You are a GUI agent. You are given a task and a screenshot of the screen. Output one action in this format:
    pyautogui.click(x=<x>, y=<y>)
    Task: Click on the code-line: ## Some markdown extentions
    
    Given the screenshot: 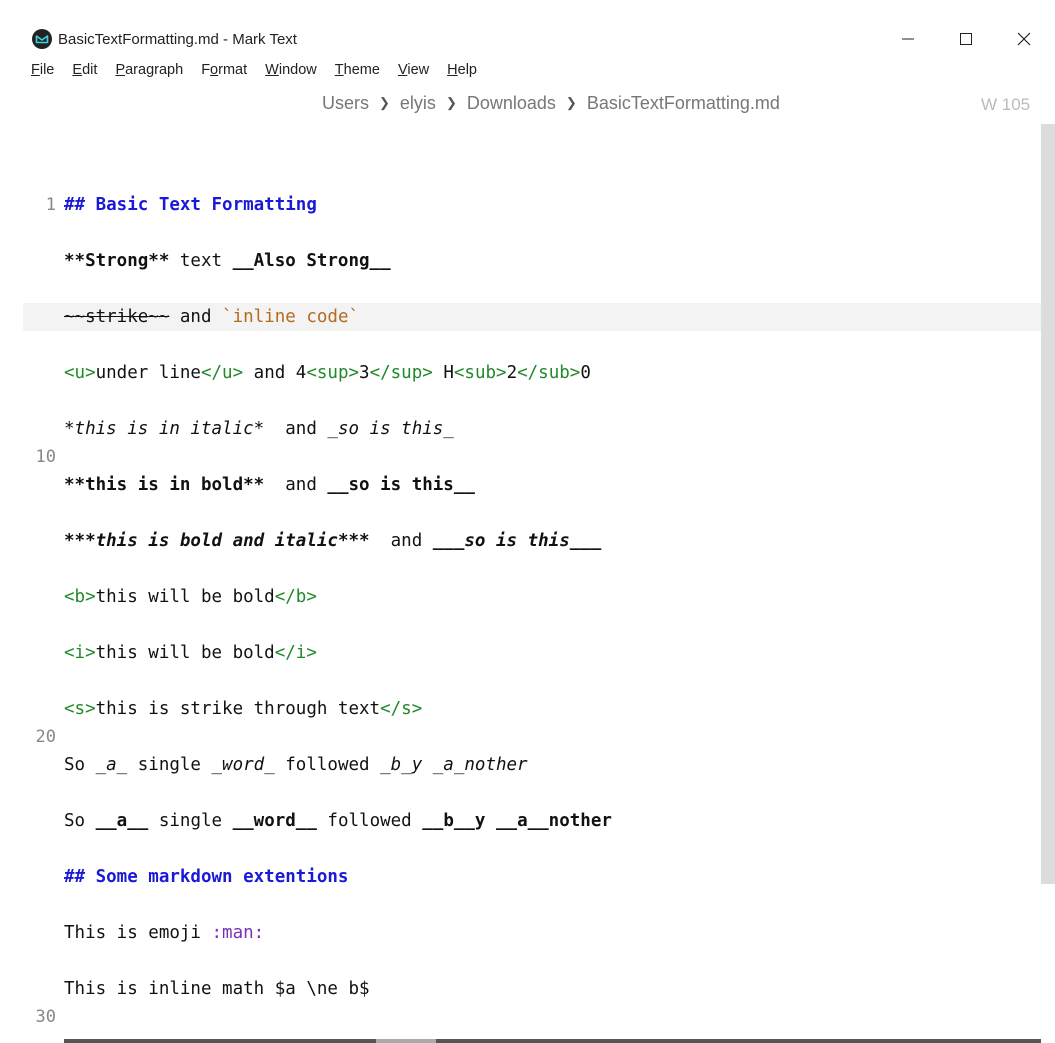 What is the action you would take?
    pyautogui.click(x=206, y=877)
    